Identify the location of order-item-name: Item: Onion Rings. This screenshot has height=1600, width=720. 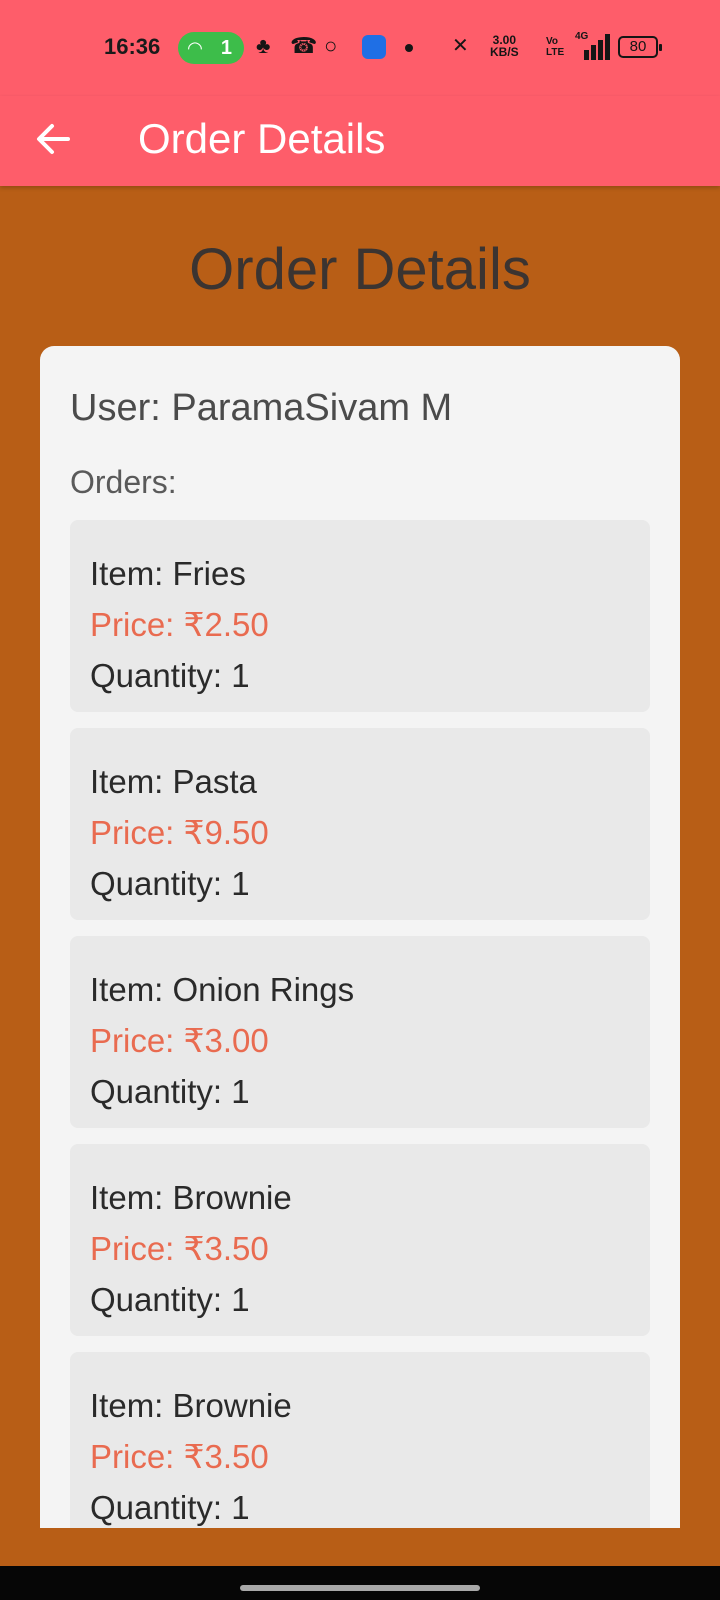
(222, 989).